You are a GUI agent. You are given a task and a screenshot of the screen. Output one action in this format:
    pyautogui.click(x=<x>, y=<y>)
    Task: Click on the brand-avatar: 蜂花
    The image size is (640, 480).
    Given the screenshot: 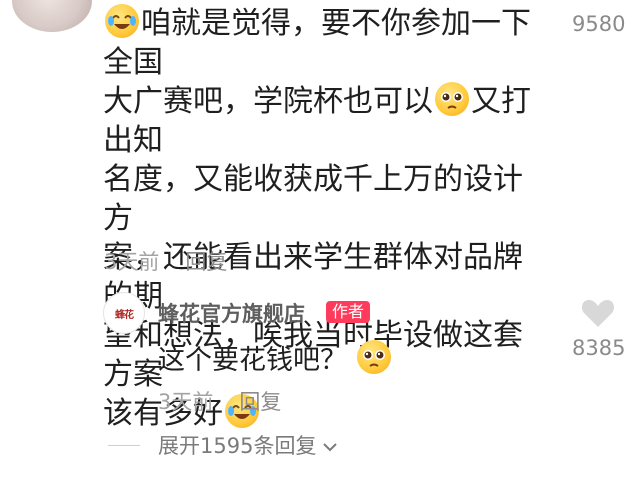 What is the action you would take?
    pyautogui.click(x=124, y=313)
    